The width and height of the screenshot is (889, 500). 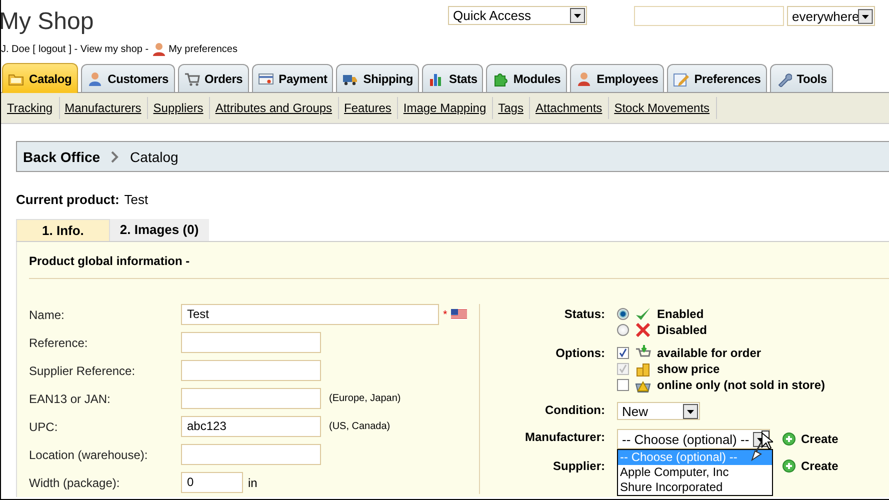 I want to click on chevron-icon, so click(x=115, y=156).